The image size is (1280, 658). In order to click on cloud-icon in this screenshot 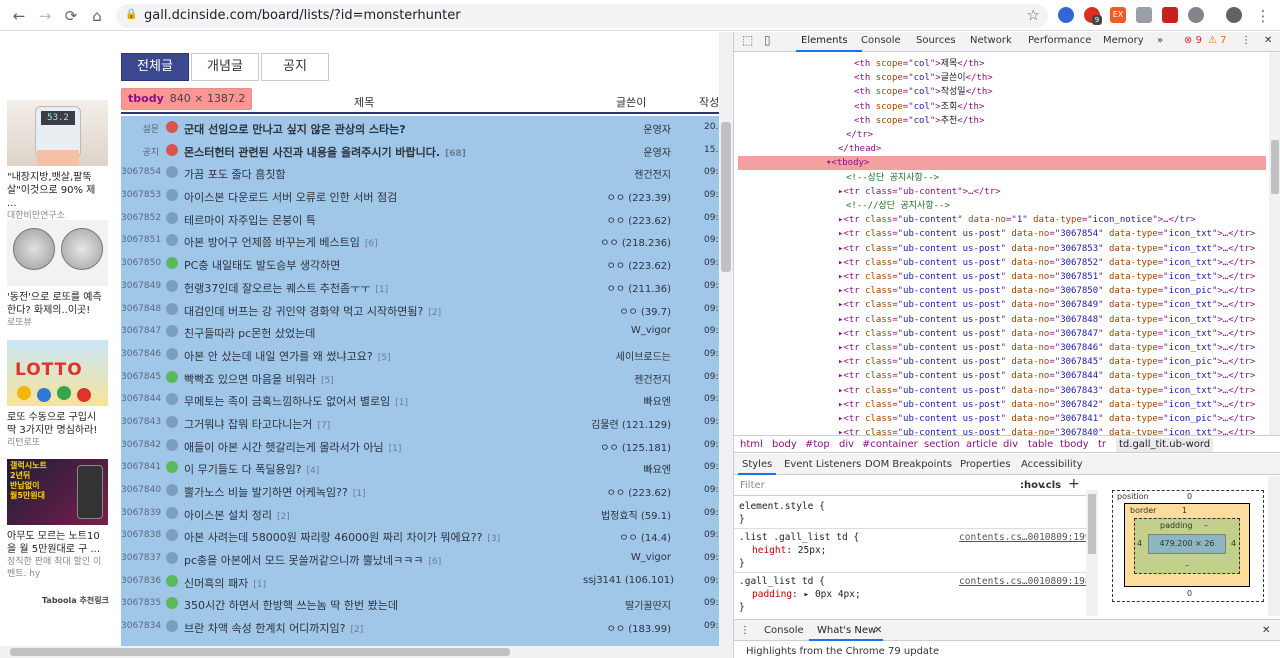, I will do `click(1196, 15)`.